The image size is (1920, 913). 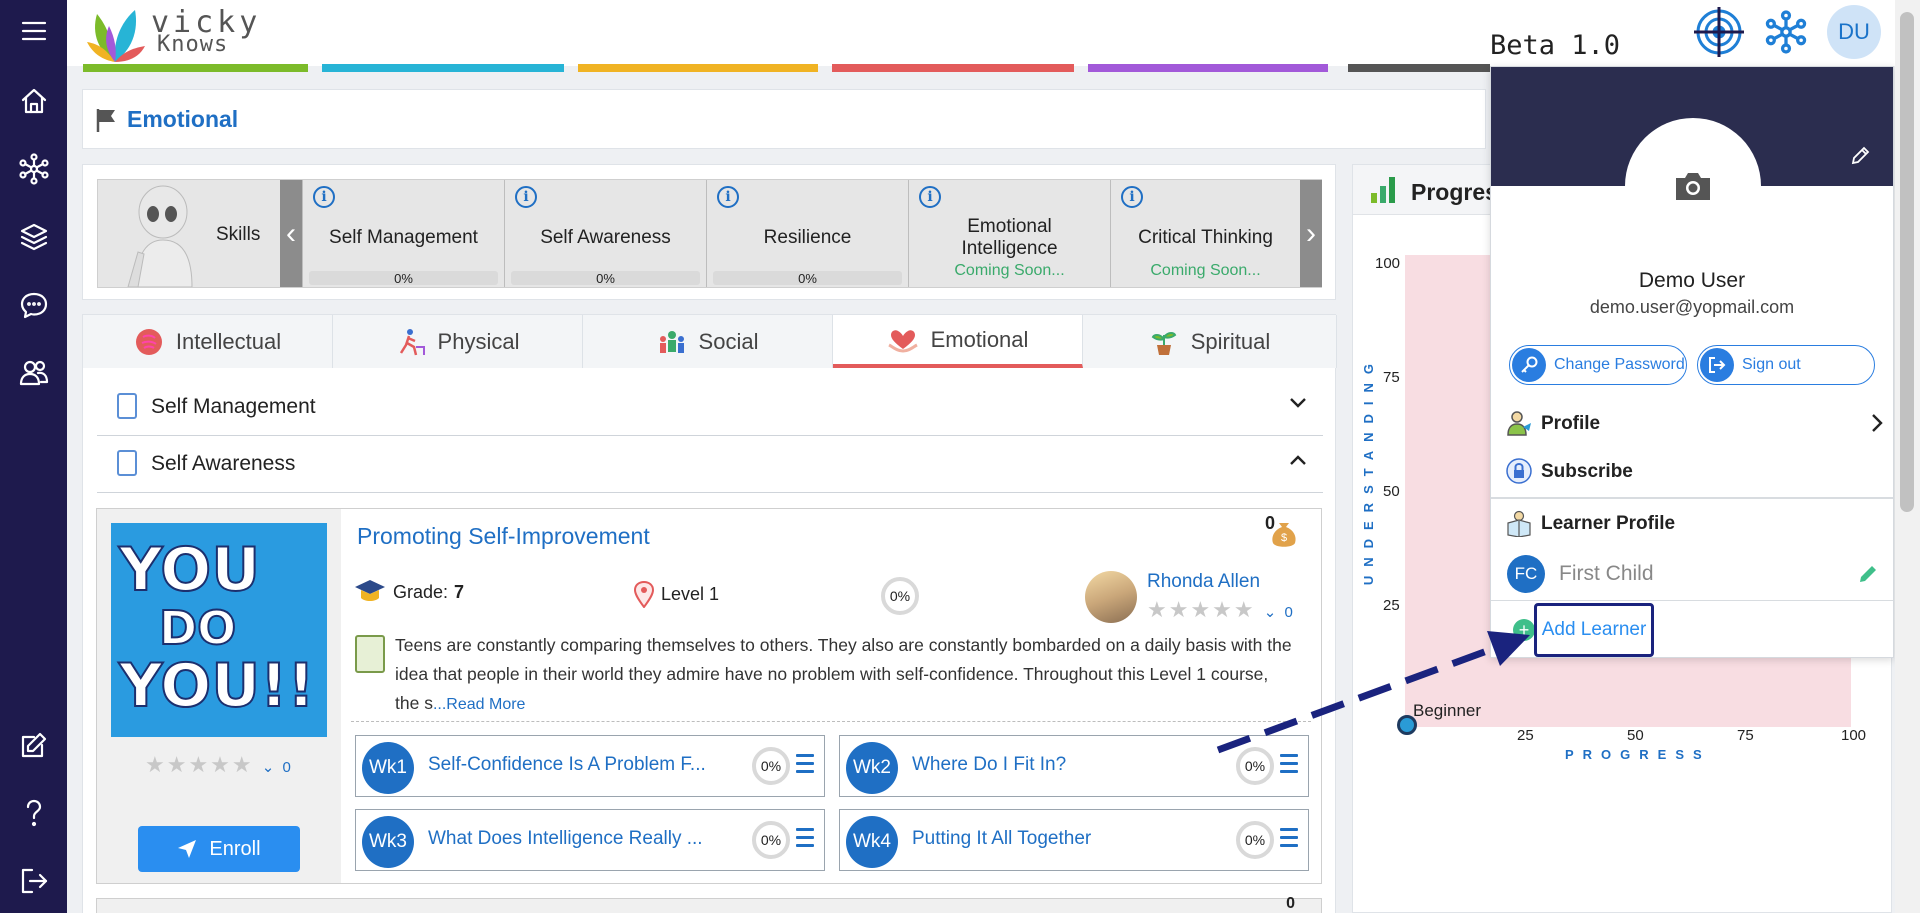 What do you see at coordinates (644, 594) in the screenshot?
I see `location-pin-icon` at bounding box center [644, 594].